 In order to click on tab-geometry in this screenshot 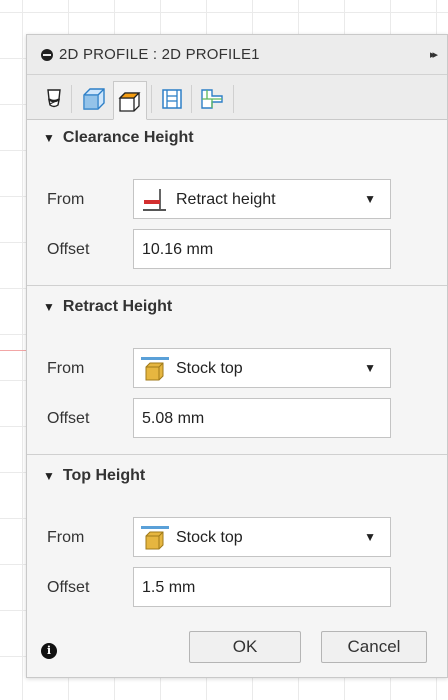, I will do `click(94, 99)`.